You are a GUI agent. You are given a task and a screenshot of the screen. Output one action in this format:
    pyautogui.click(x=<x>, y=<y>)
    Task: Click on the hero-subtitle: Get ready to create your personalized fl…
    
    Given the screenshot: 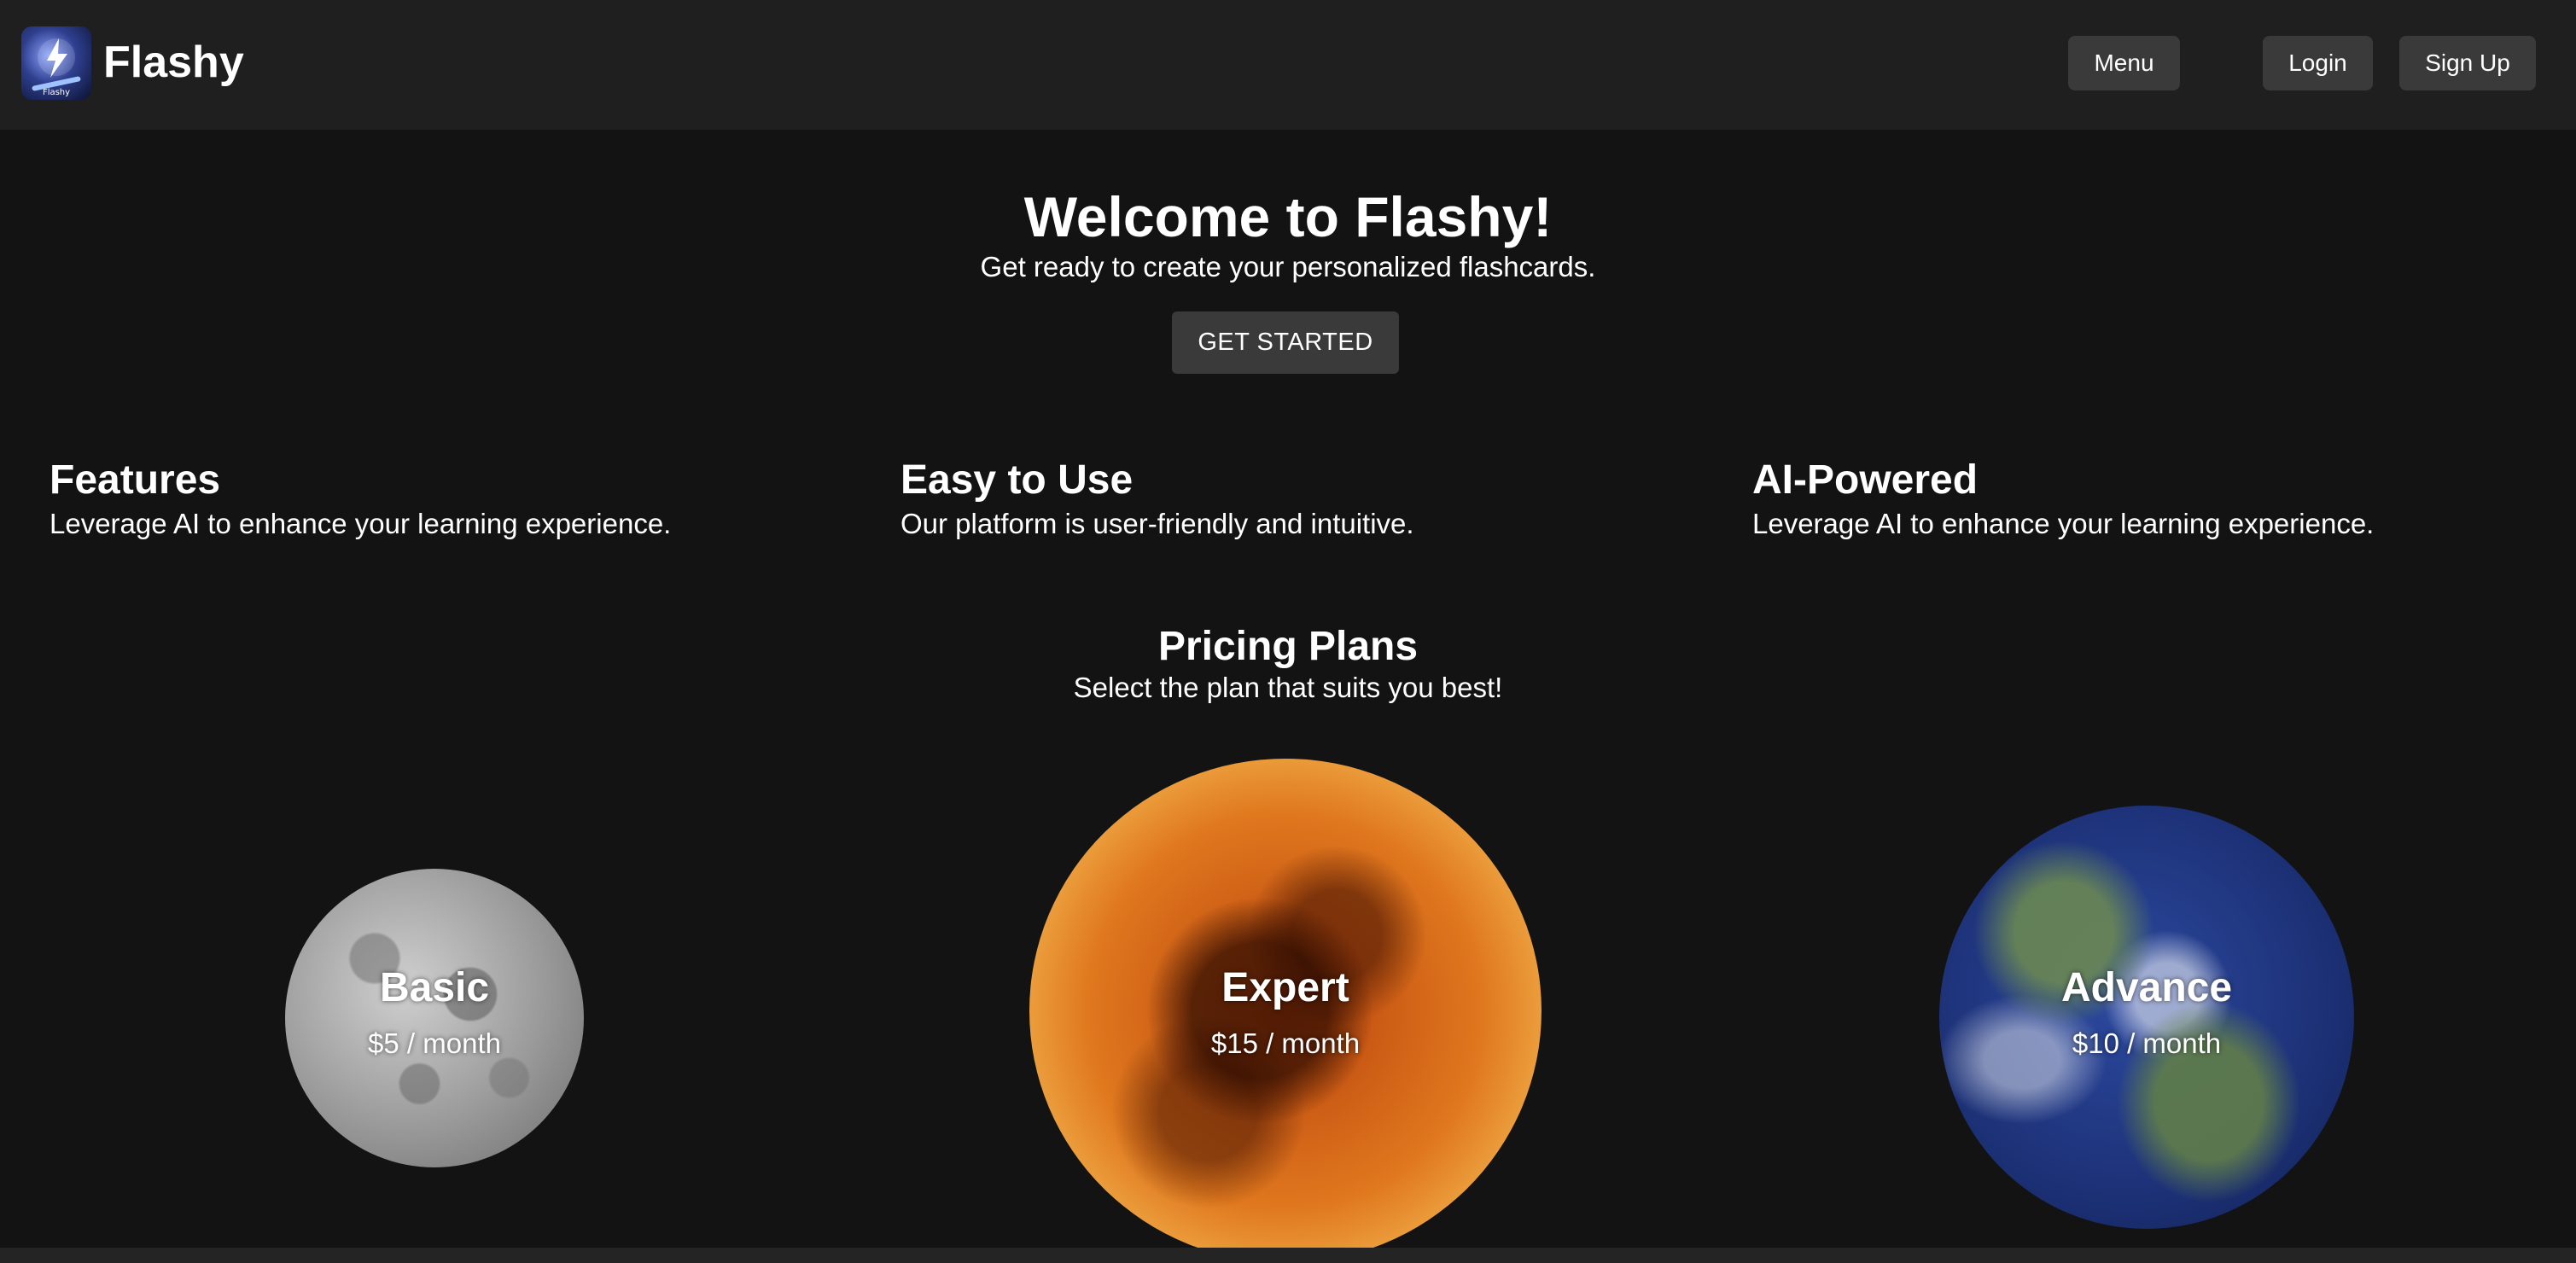 What is the action you would take?
    pyautogui.click(x=1288, y=266)
    